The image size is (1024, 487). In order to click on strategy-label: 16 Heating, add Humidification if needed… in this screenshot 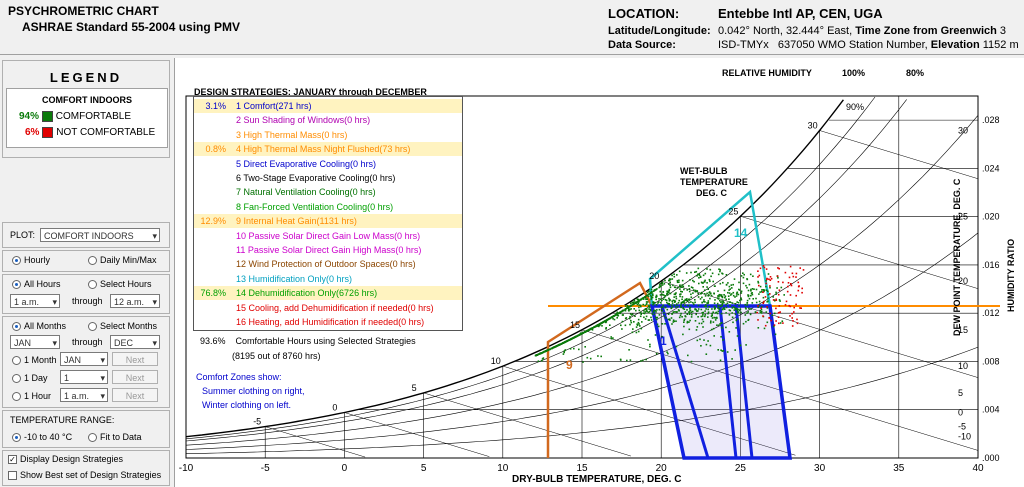, I will do `click(330, 322)`.